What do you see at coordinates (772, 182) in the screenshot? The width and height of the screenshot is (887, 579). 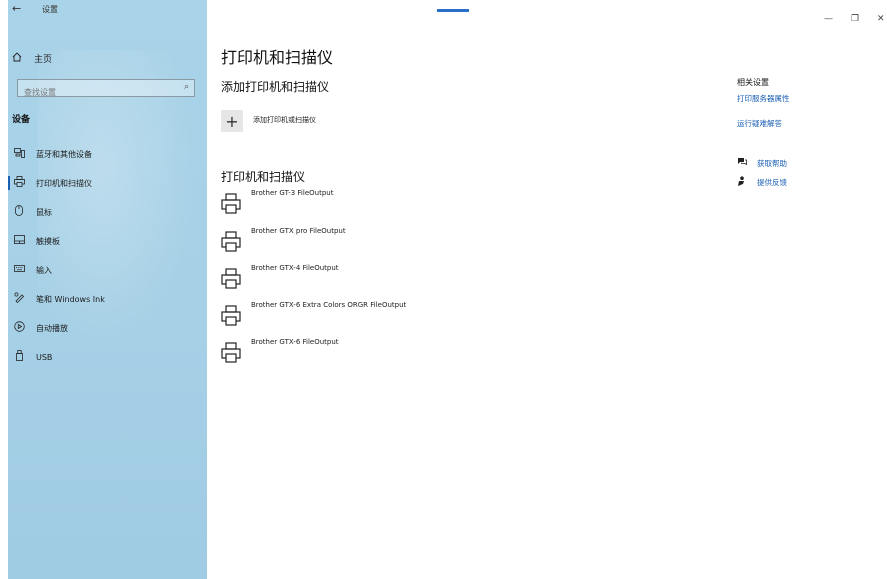 I see `give-feedback-label: 提供反馈` at bounding box center [772, 182].